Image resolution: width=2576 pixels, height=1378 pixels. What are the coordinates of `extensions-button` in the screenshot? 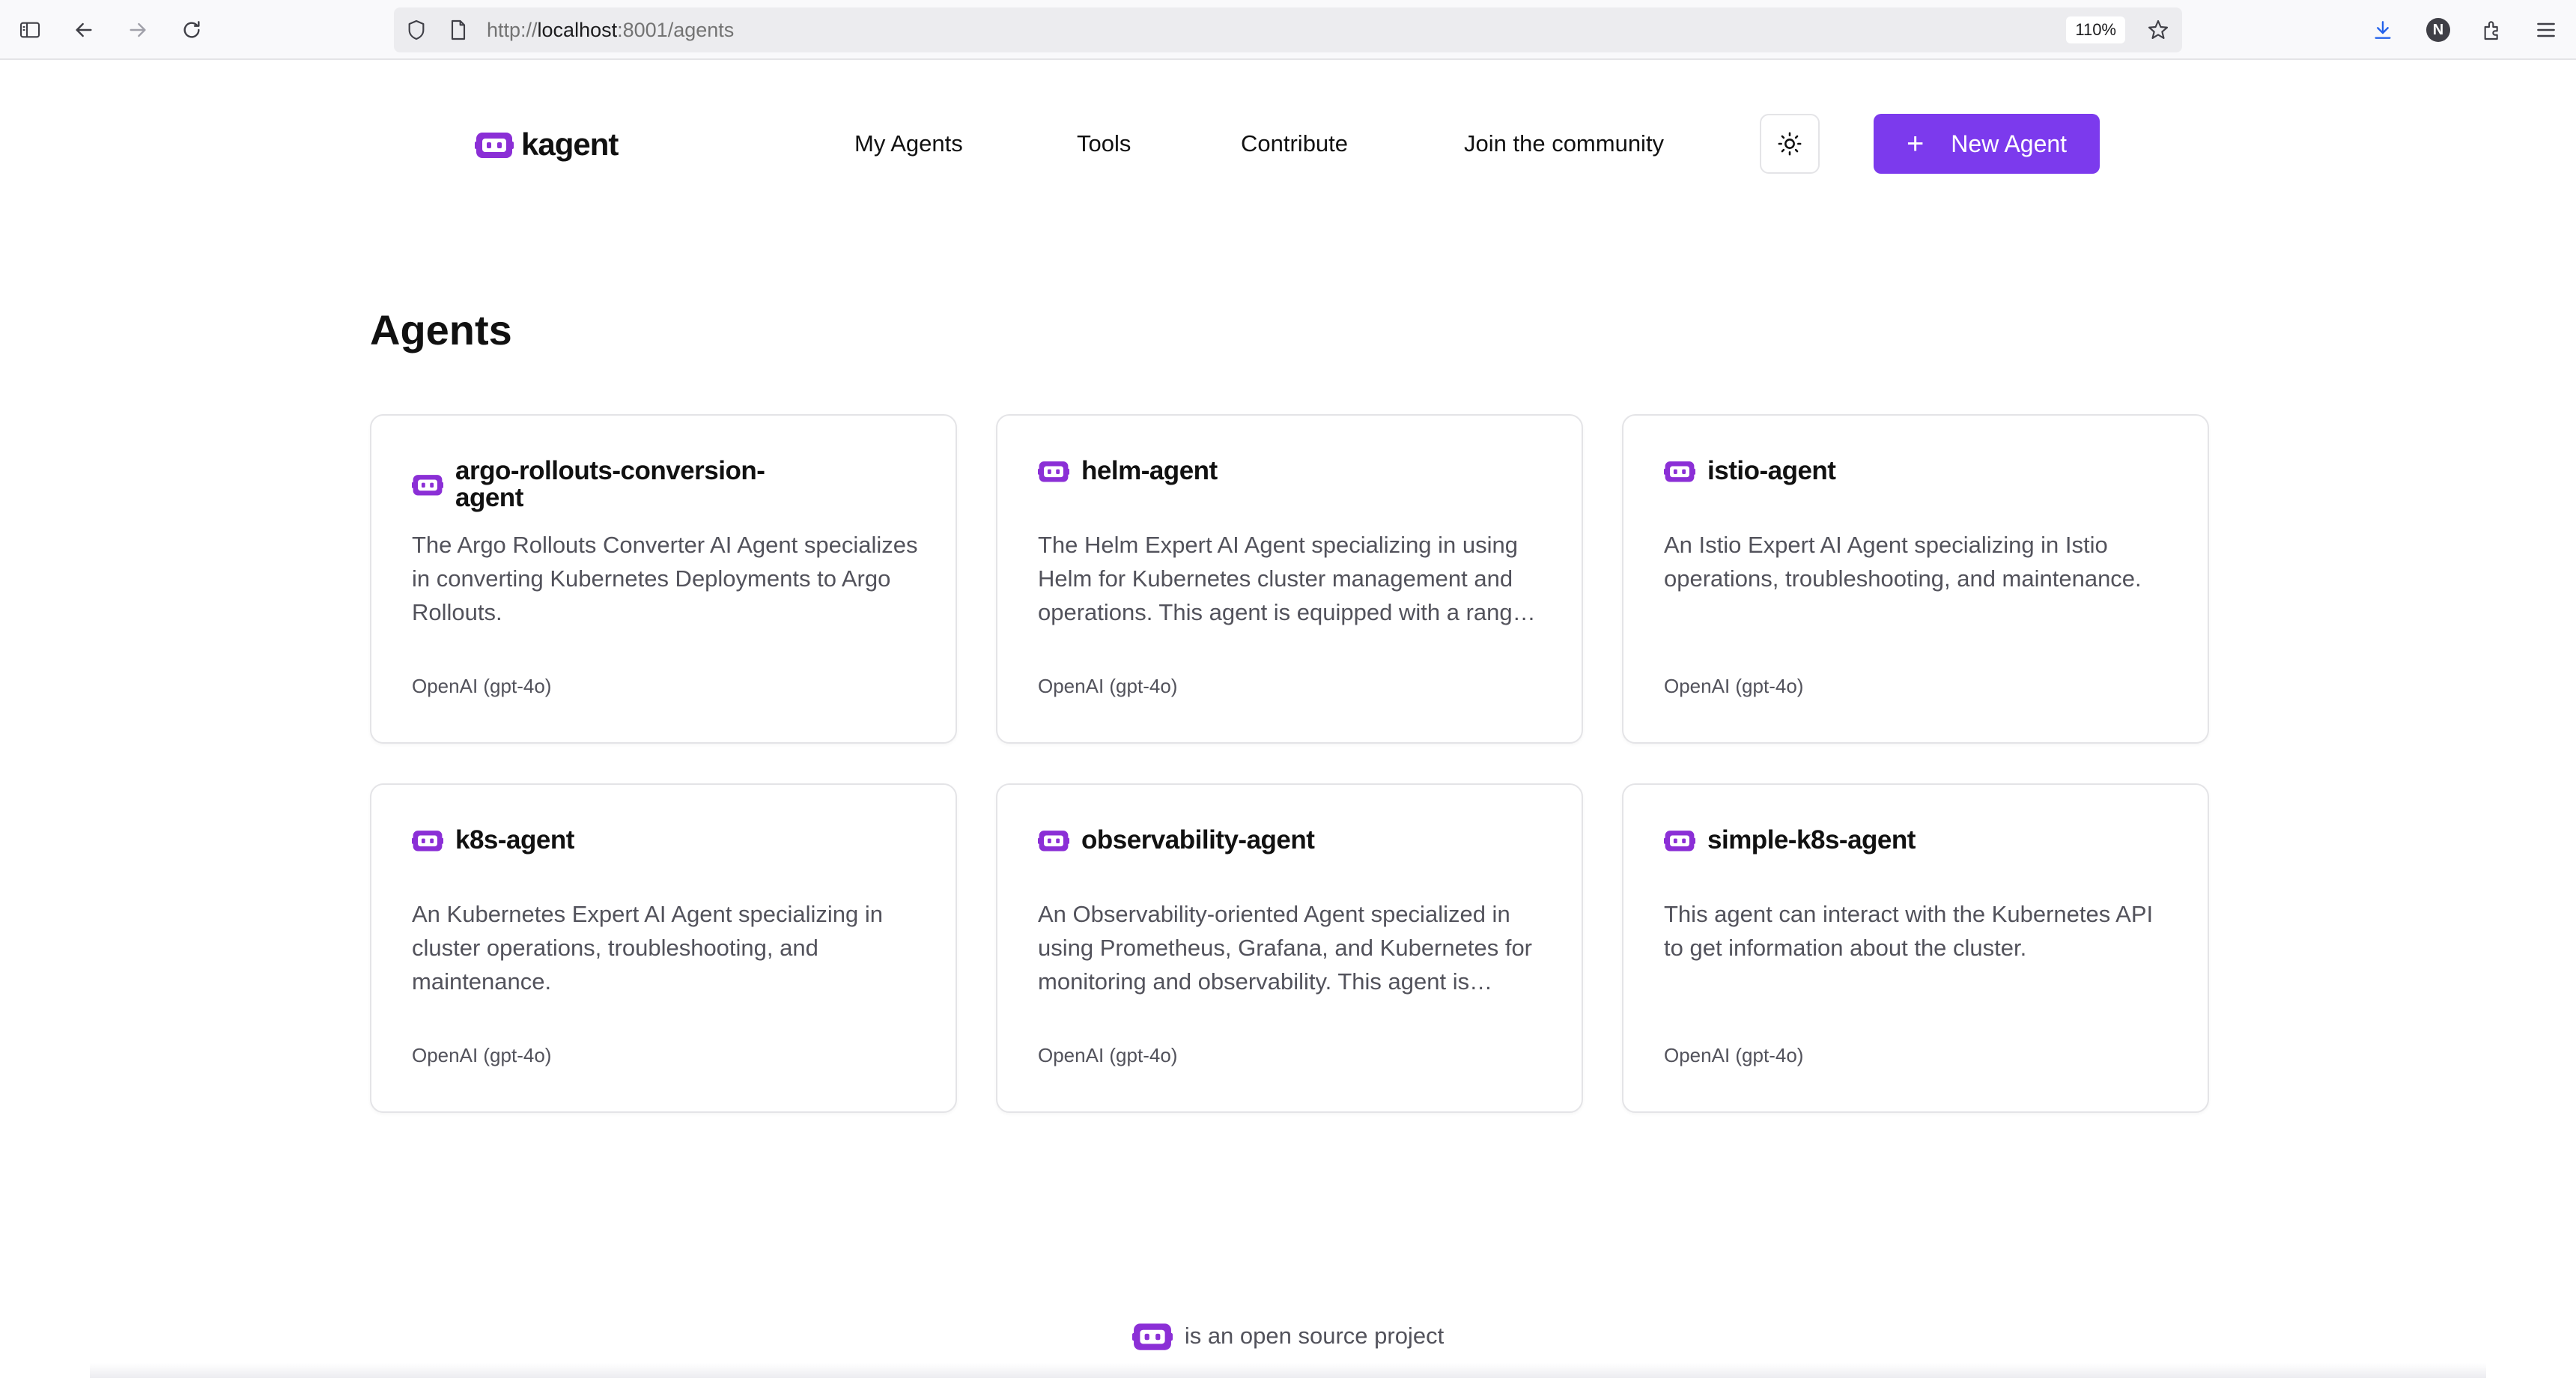 It's located at (2492, 30).